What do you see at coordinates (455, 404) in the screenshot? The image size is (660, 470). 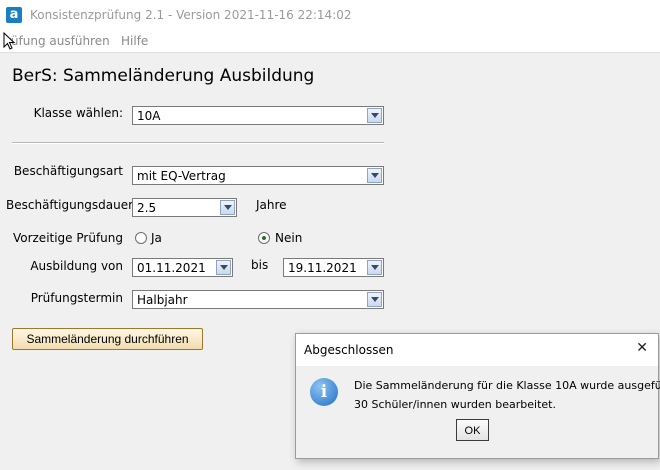 I see `dialog-message-line2: 30 Schüler/innen wurden bearbeitet.` at bounding box center [455, 404].